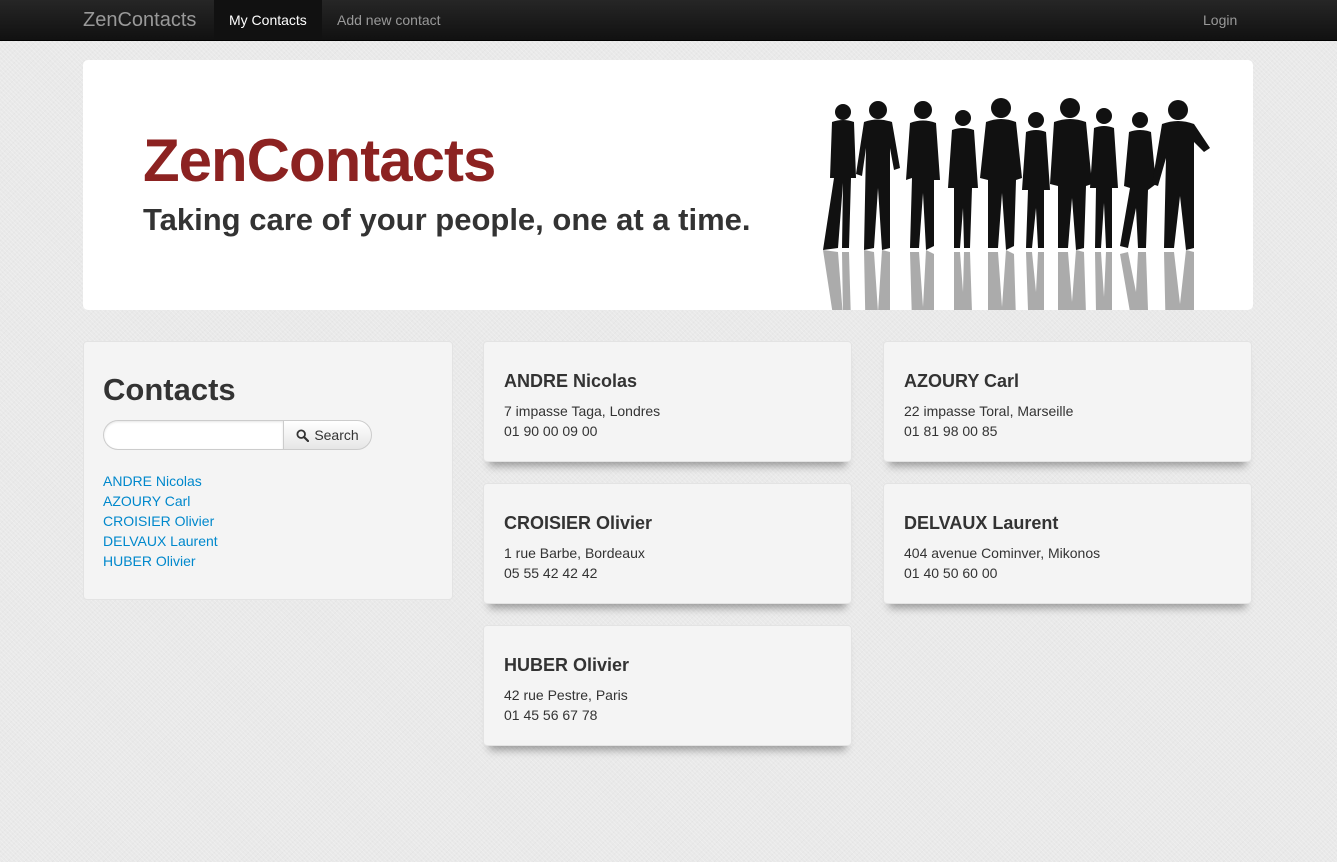  I want to click on contact-phone: 01 81 98 00 85, so click(951, 431).